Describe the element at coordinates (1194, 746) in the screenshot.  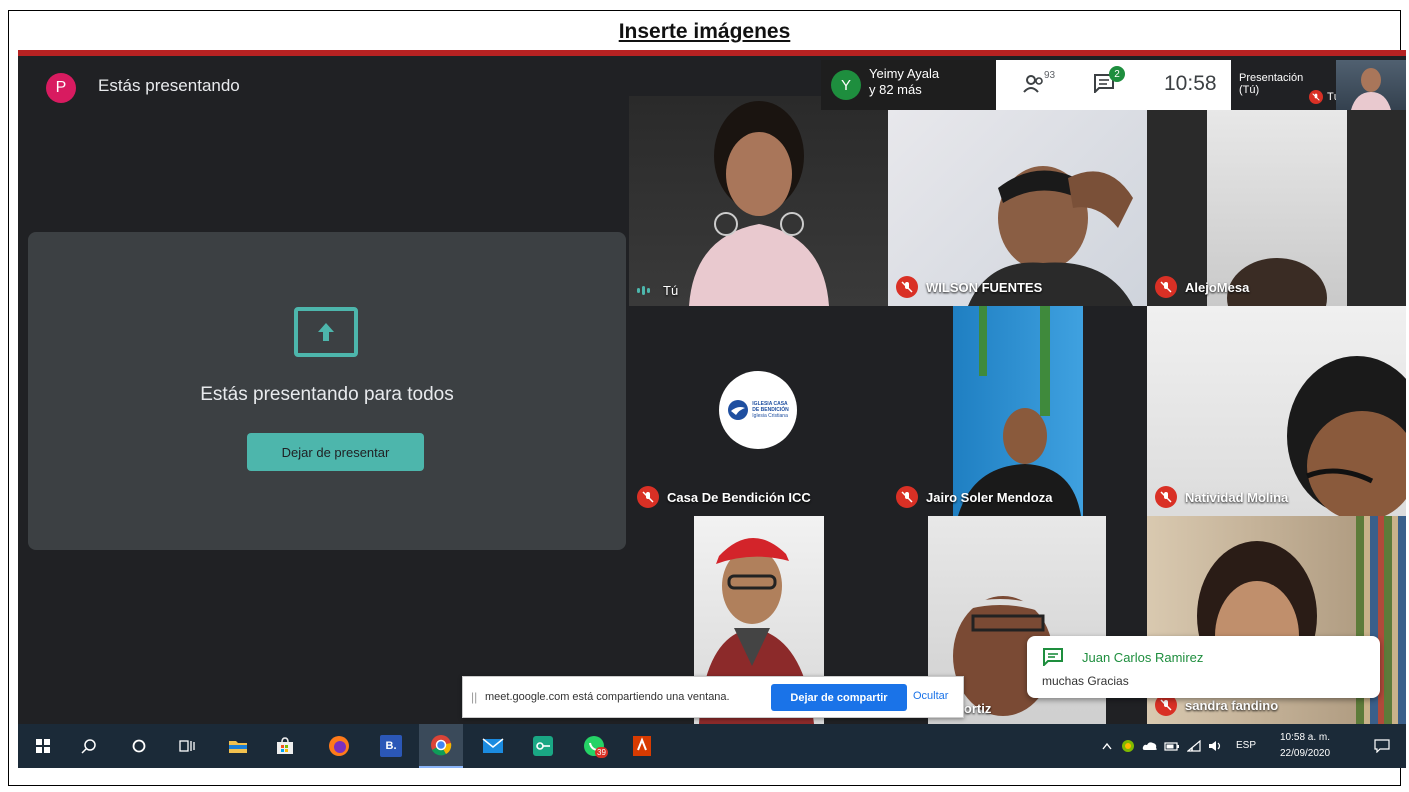
I see `wifi-icon` at that location.